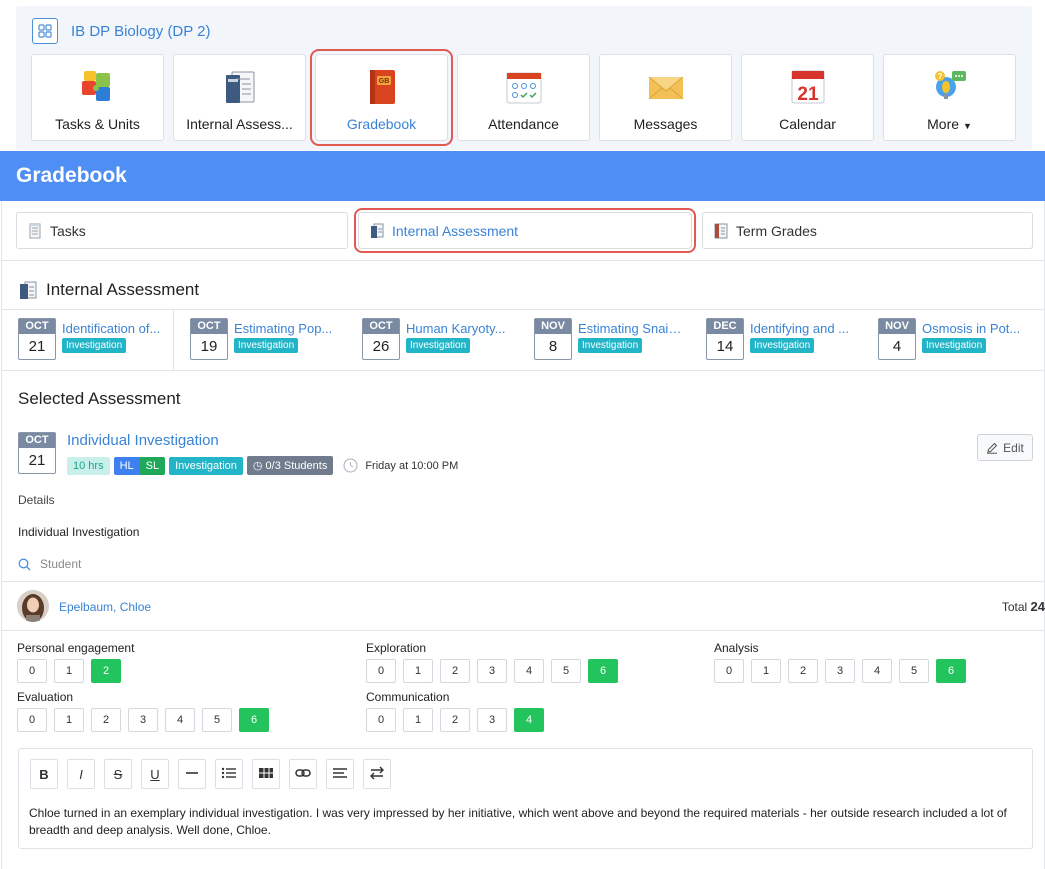 Image resolution: width=1045 pixels, height=869 pixels. I want to click on app-tile-tasks-units: Tasks & Units, so click(97, 97).